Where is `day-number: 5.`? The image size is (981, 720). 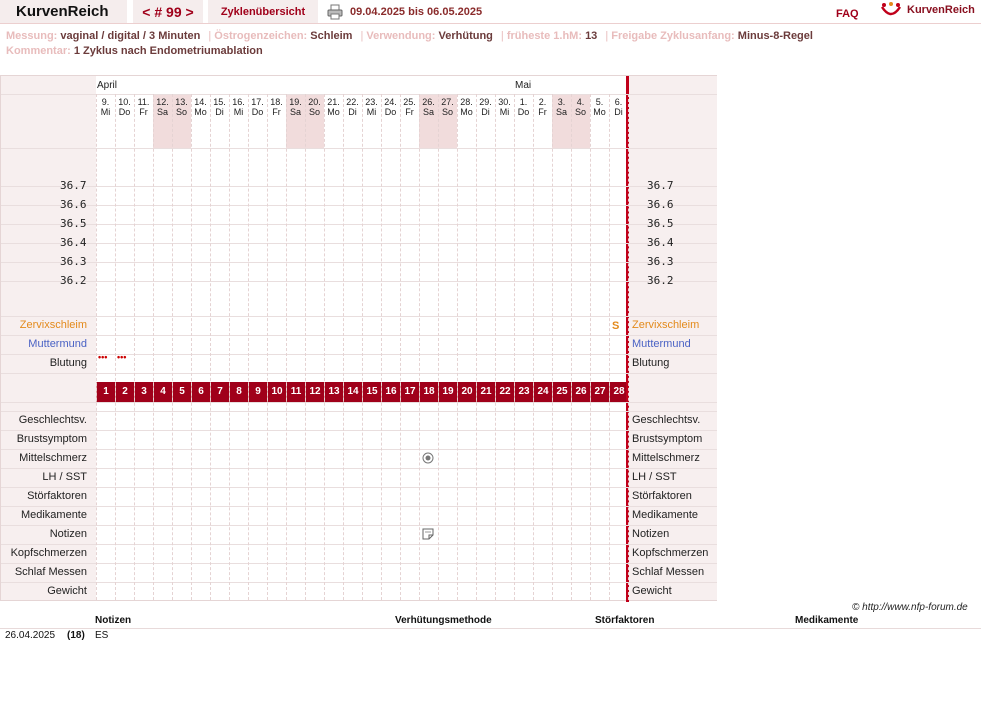 day-number: 5. is located at coordinates (599, 102).